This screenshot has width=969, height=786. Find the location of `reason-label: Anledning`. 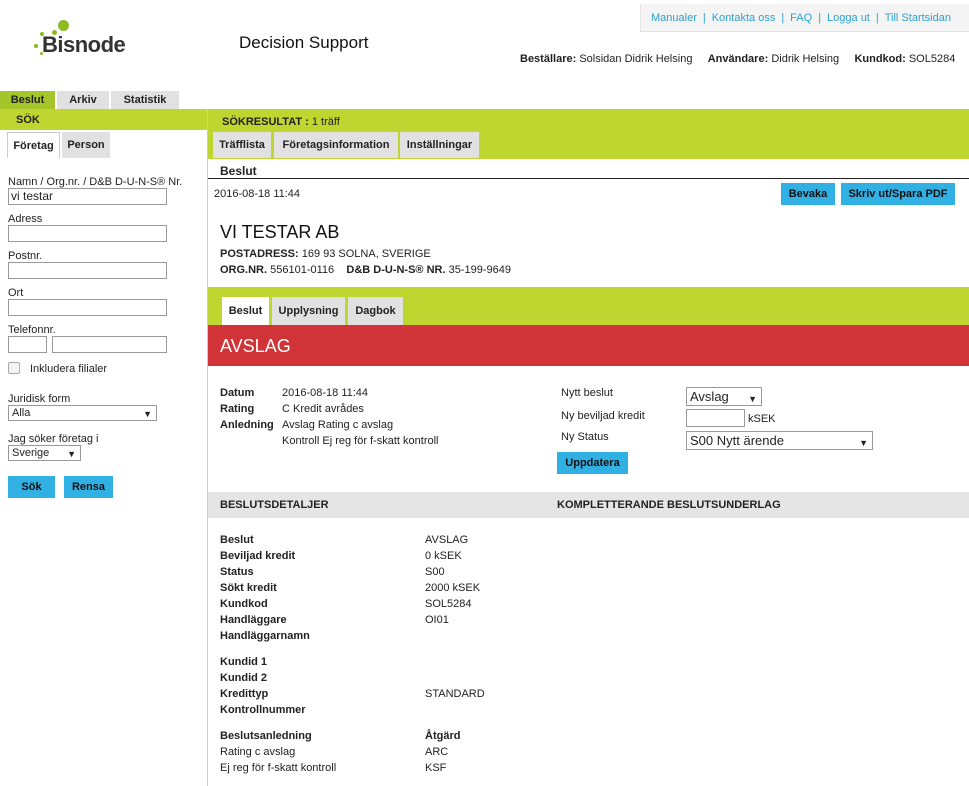

reason-label: Anledning is located at coordinates (247, 425).